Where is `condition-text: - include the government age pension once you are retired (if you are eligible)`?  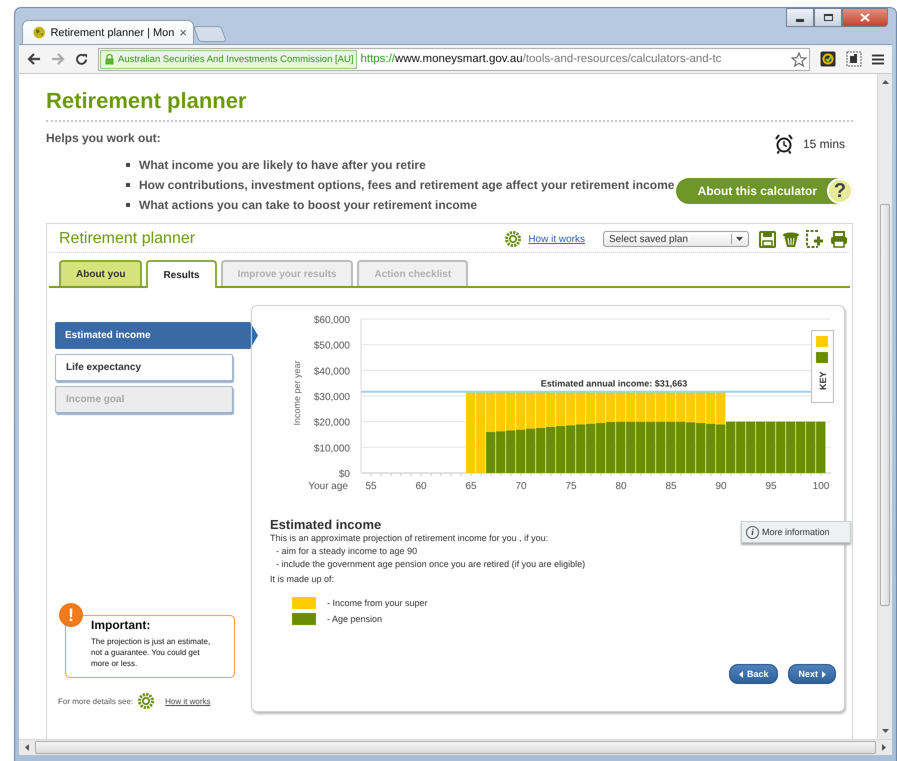 condition-text: - include the government age pension once you are retired (if you are eligible) is located at coordinates (430, 564).